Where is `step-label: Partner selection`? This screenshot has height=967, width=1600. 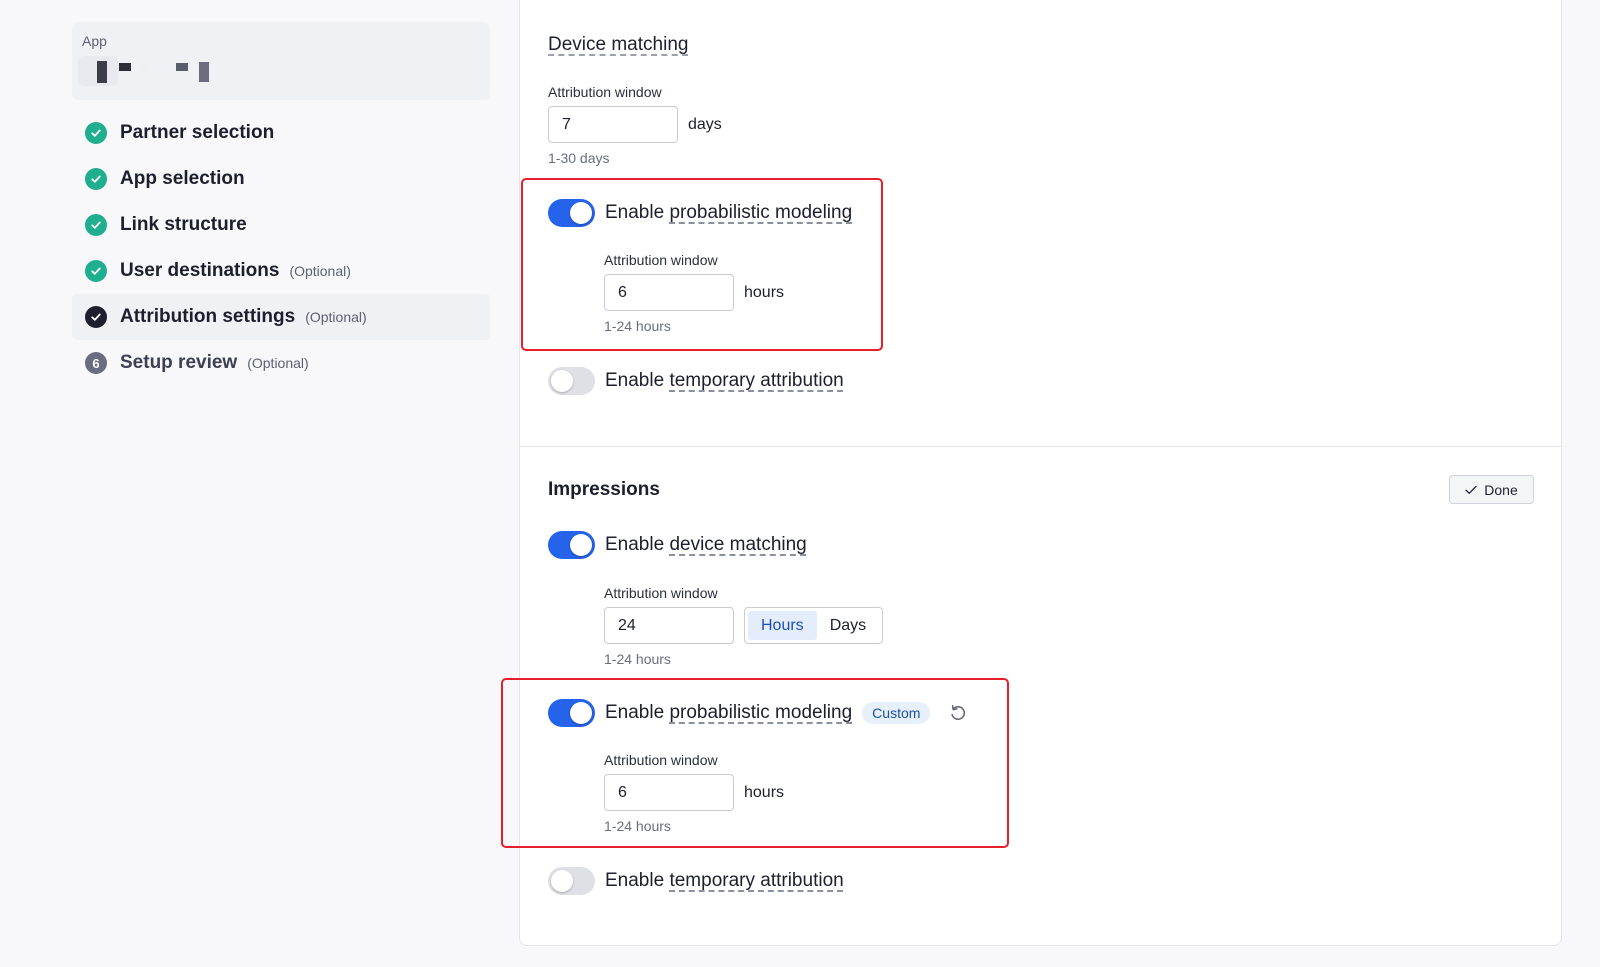 step-label: Partner selection is located at coordinates (197, 132).